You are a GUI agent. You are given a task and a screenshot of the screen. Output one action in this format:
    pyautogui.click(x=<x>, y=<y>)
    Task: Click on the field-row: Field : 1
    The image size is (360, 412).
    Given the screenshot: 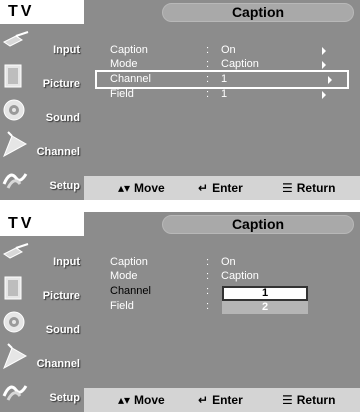 What is the action you would take?
    pyautogui.click(x=225, y=94)
    